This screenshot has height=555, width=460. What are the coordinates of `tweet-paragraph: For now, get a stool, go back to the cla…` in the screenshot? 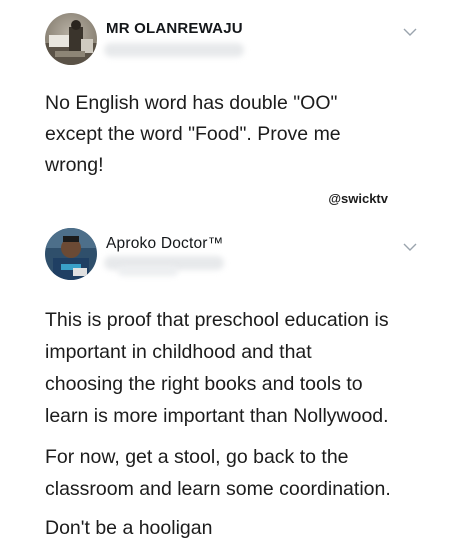 It's located at (218, 473).